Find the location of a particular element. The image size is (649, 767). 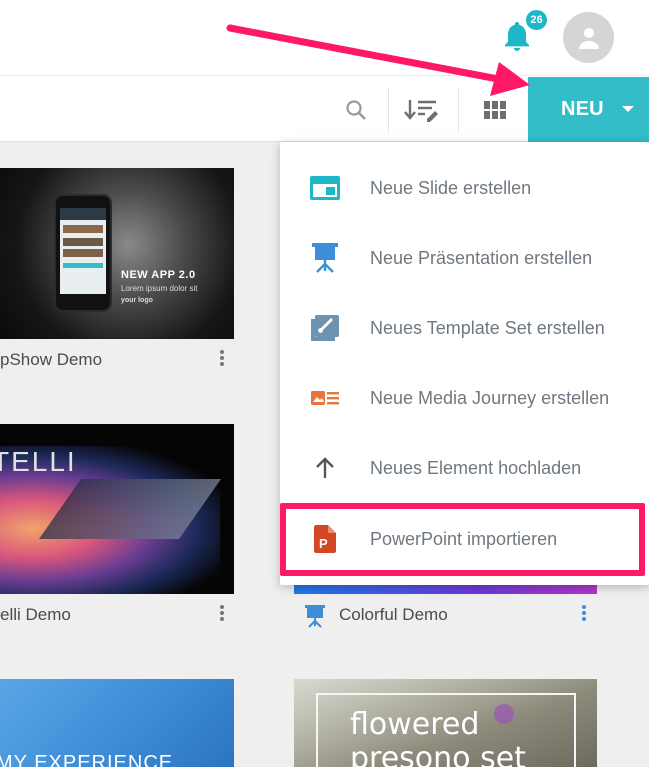

sort-button is located at coordinates (422, 109).